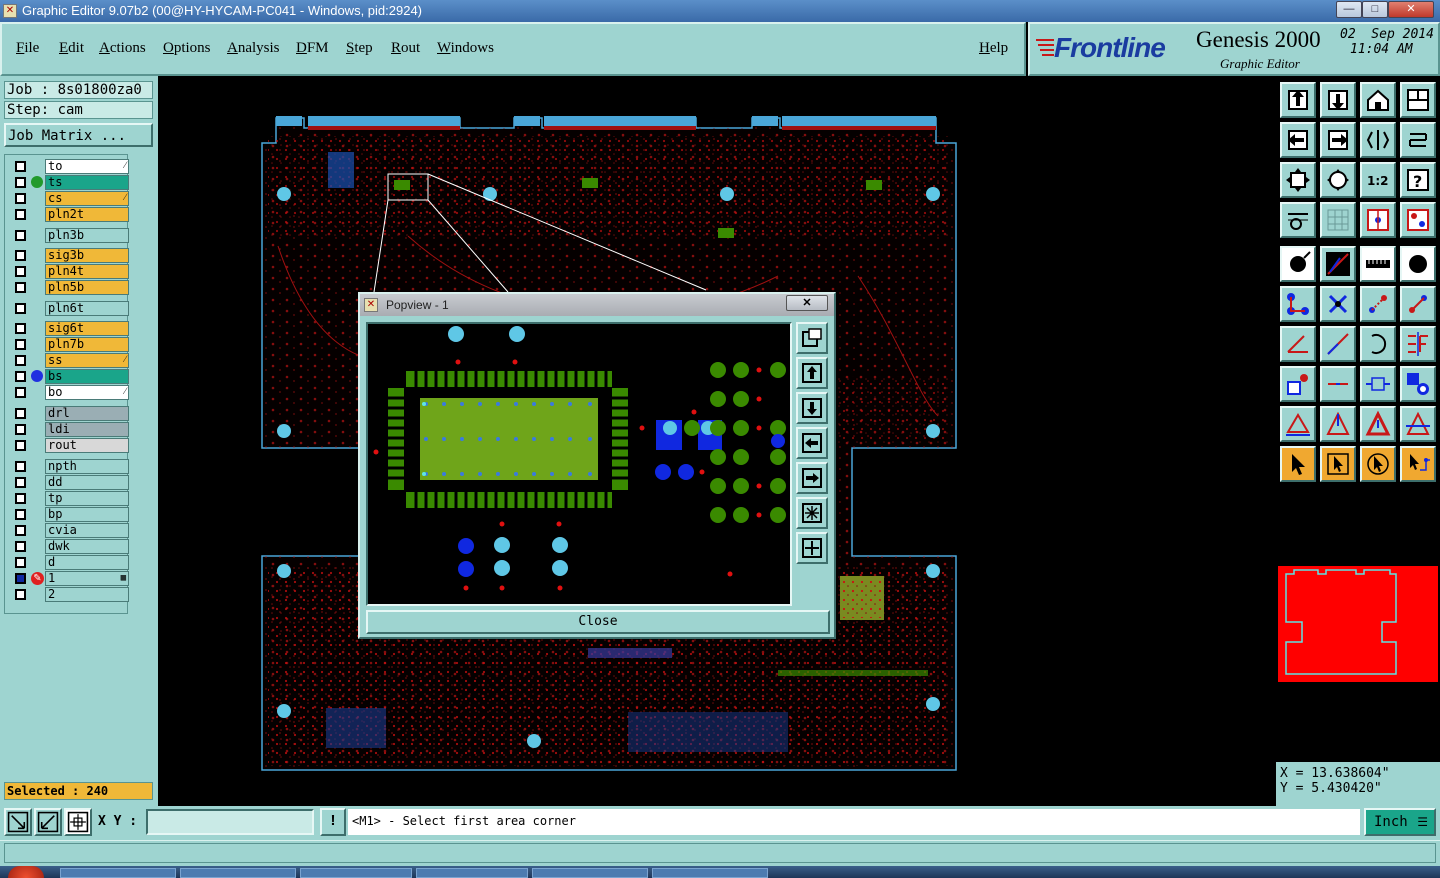 The height and width of the screenshot is (878, 1440). I want to click on layer-name: pln4t, so click(87, 271).